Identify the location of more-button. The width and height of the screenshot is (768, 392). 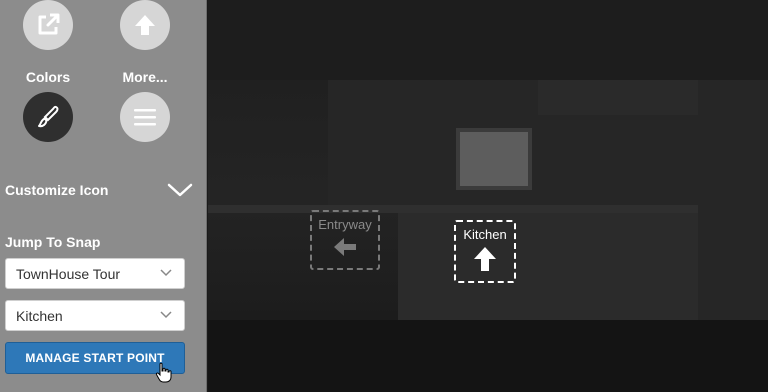
(145, 117).